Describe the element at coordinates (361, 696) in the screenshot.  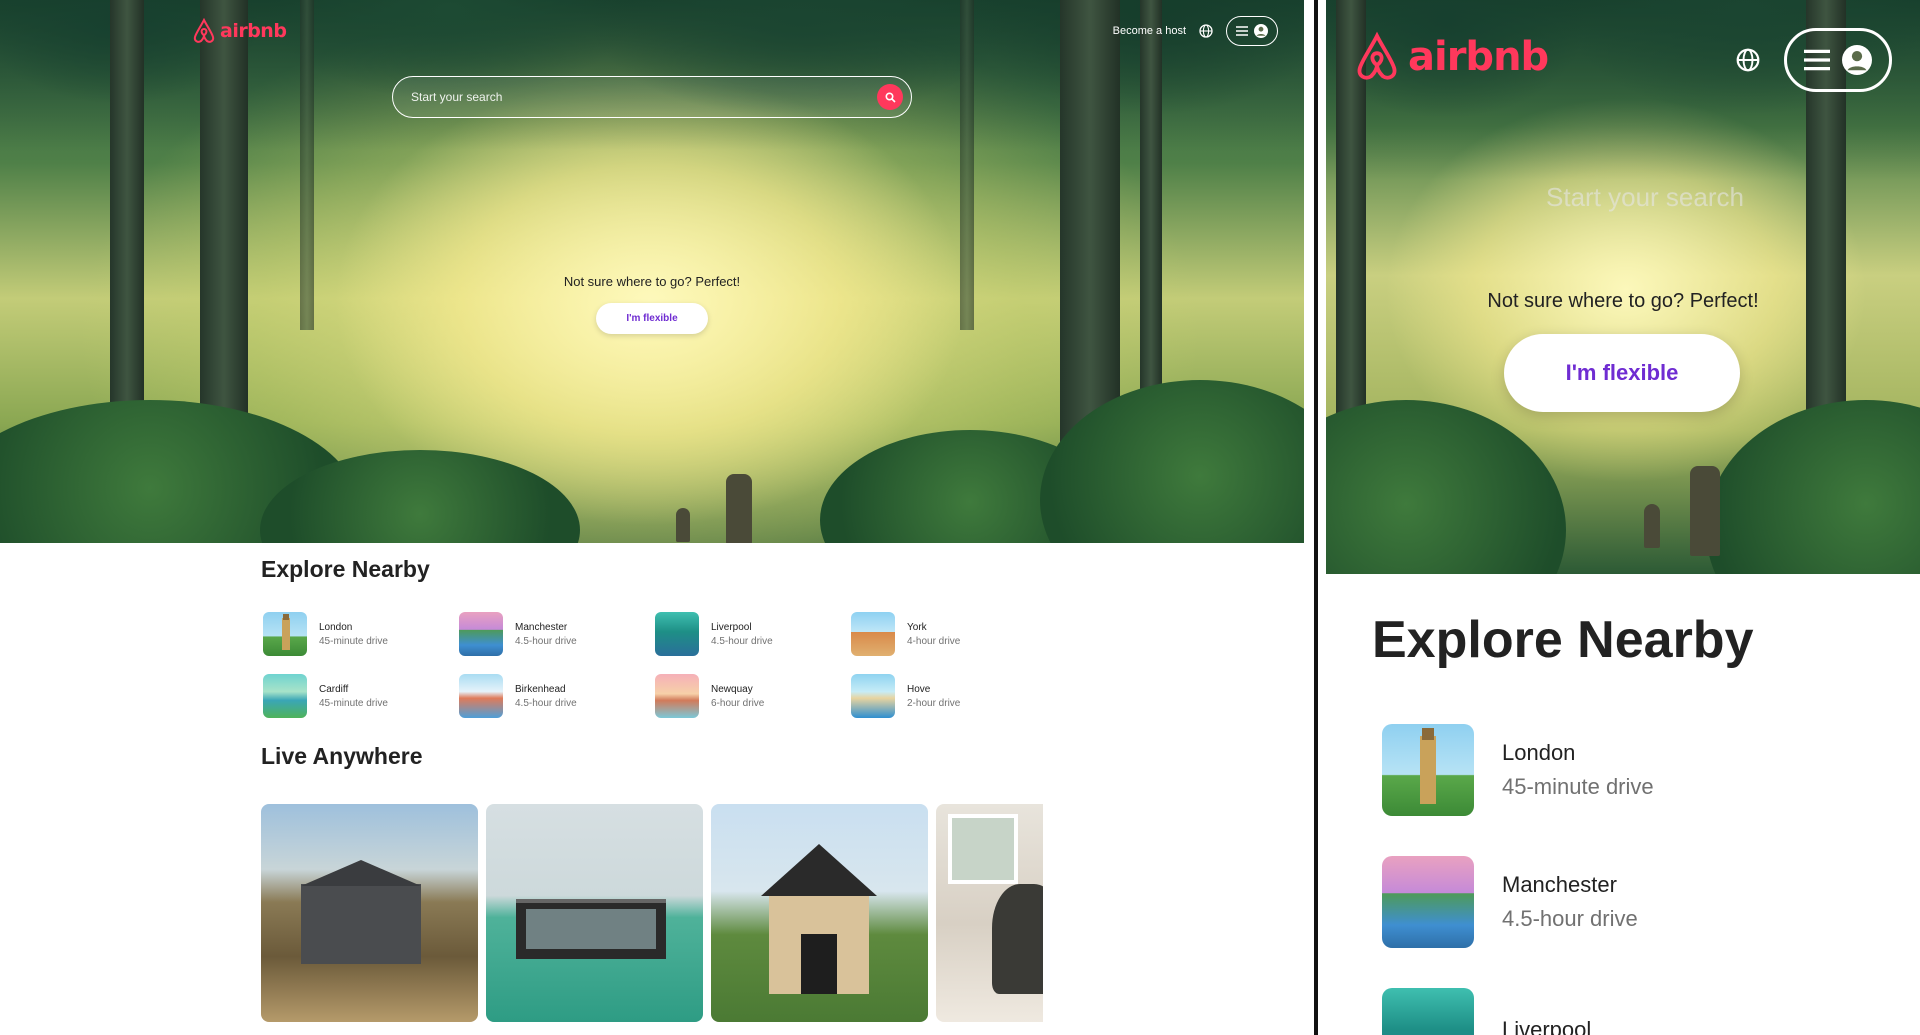
I see `nearby-item-cardiff: Cardiff 45-minute drive` at that location.